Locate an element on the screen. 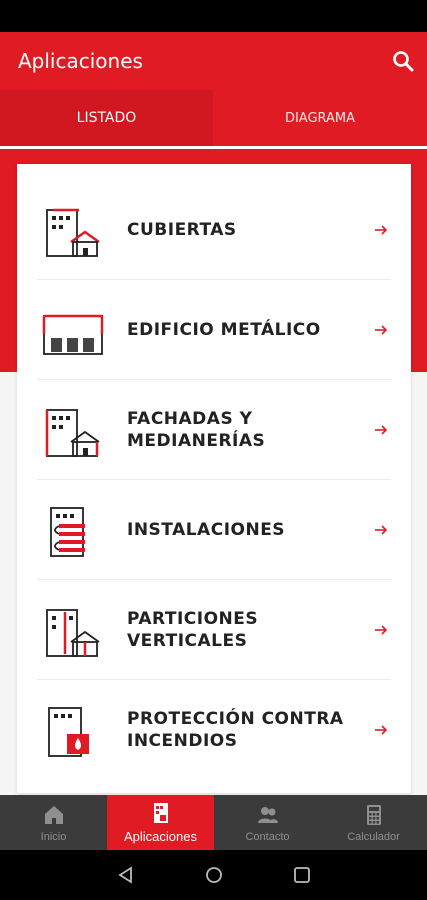 The width and height of the screenshot is (427, 900). calculator-icon is located at coordinates (373, 814).